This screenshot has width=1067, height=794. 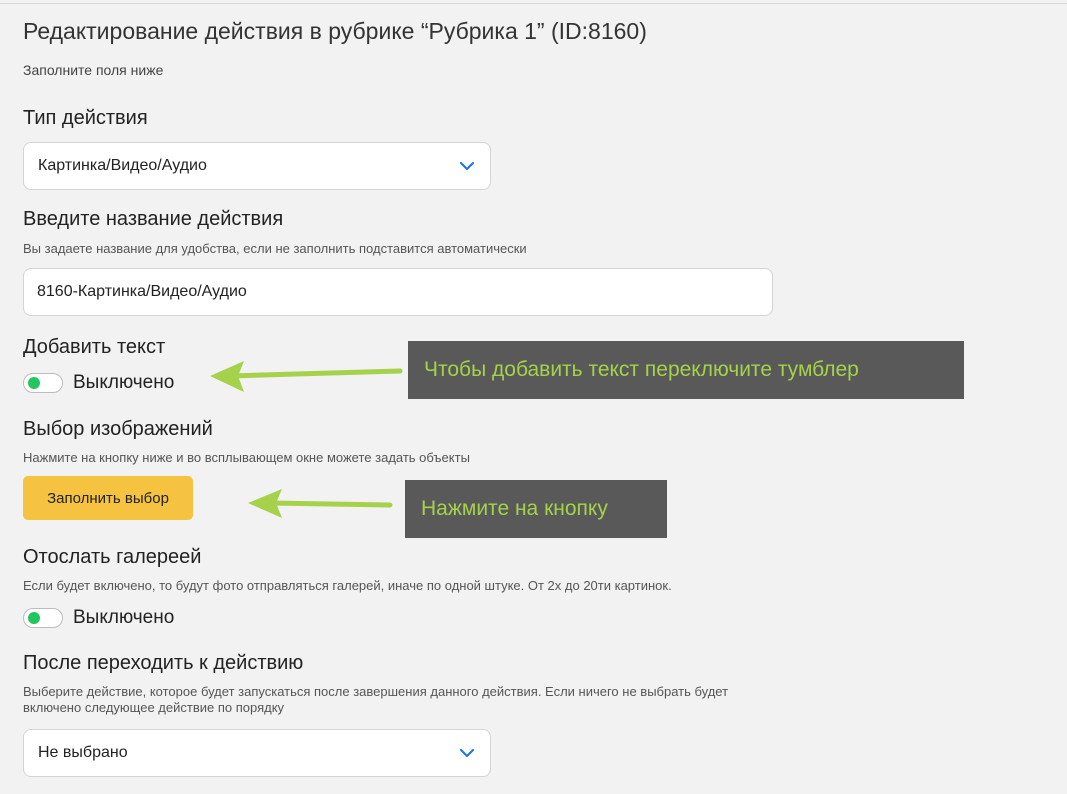 What do you see at coordinates (43, 618) in the screenshot?
I see `gallery-toggle` at bounding box center [43, 618].